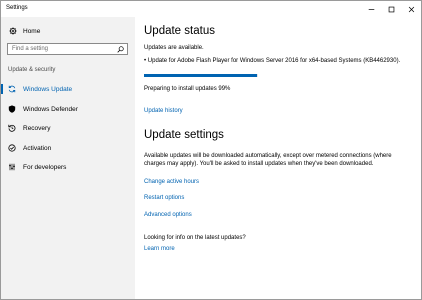  Describe the element at coordinates (163, 111) in the screenshot. I see `update-history-link: Update history` at that location.